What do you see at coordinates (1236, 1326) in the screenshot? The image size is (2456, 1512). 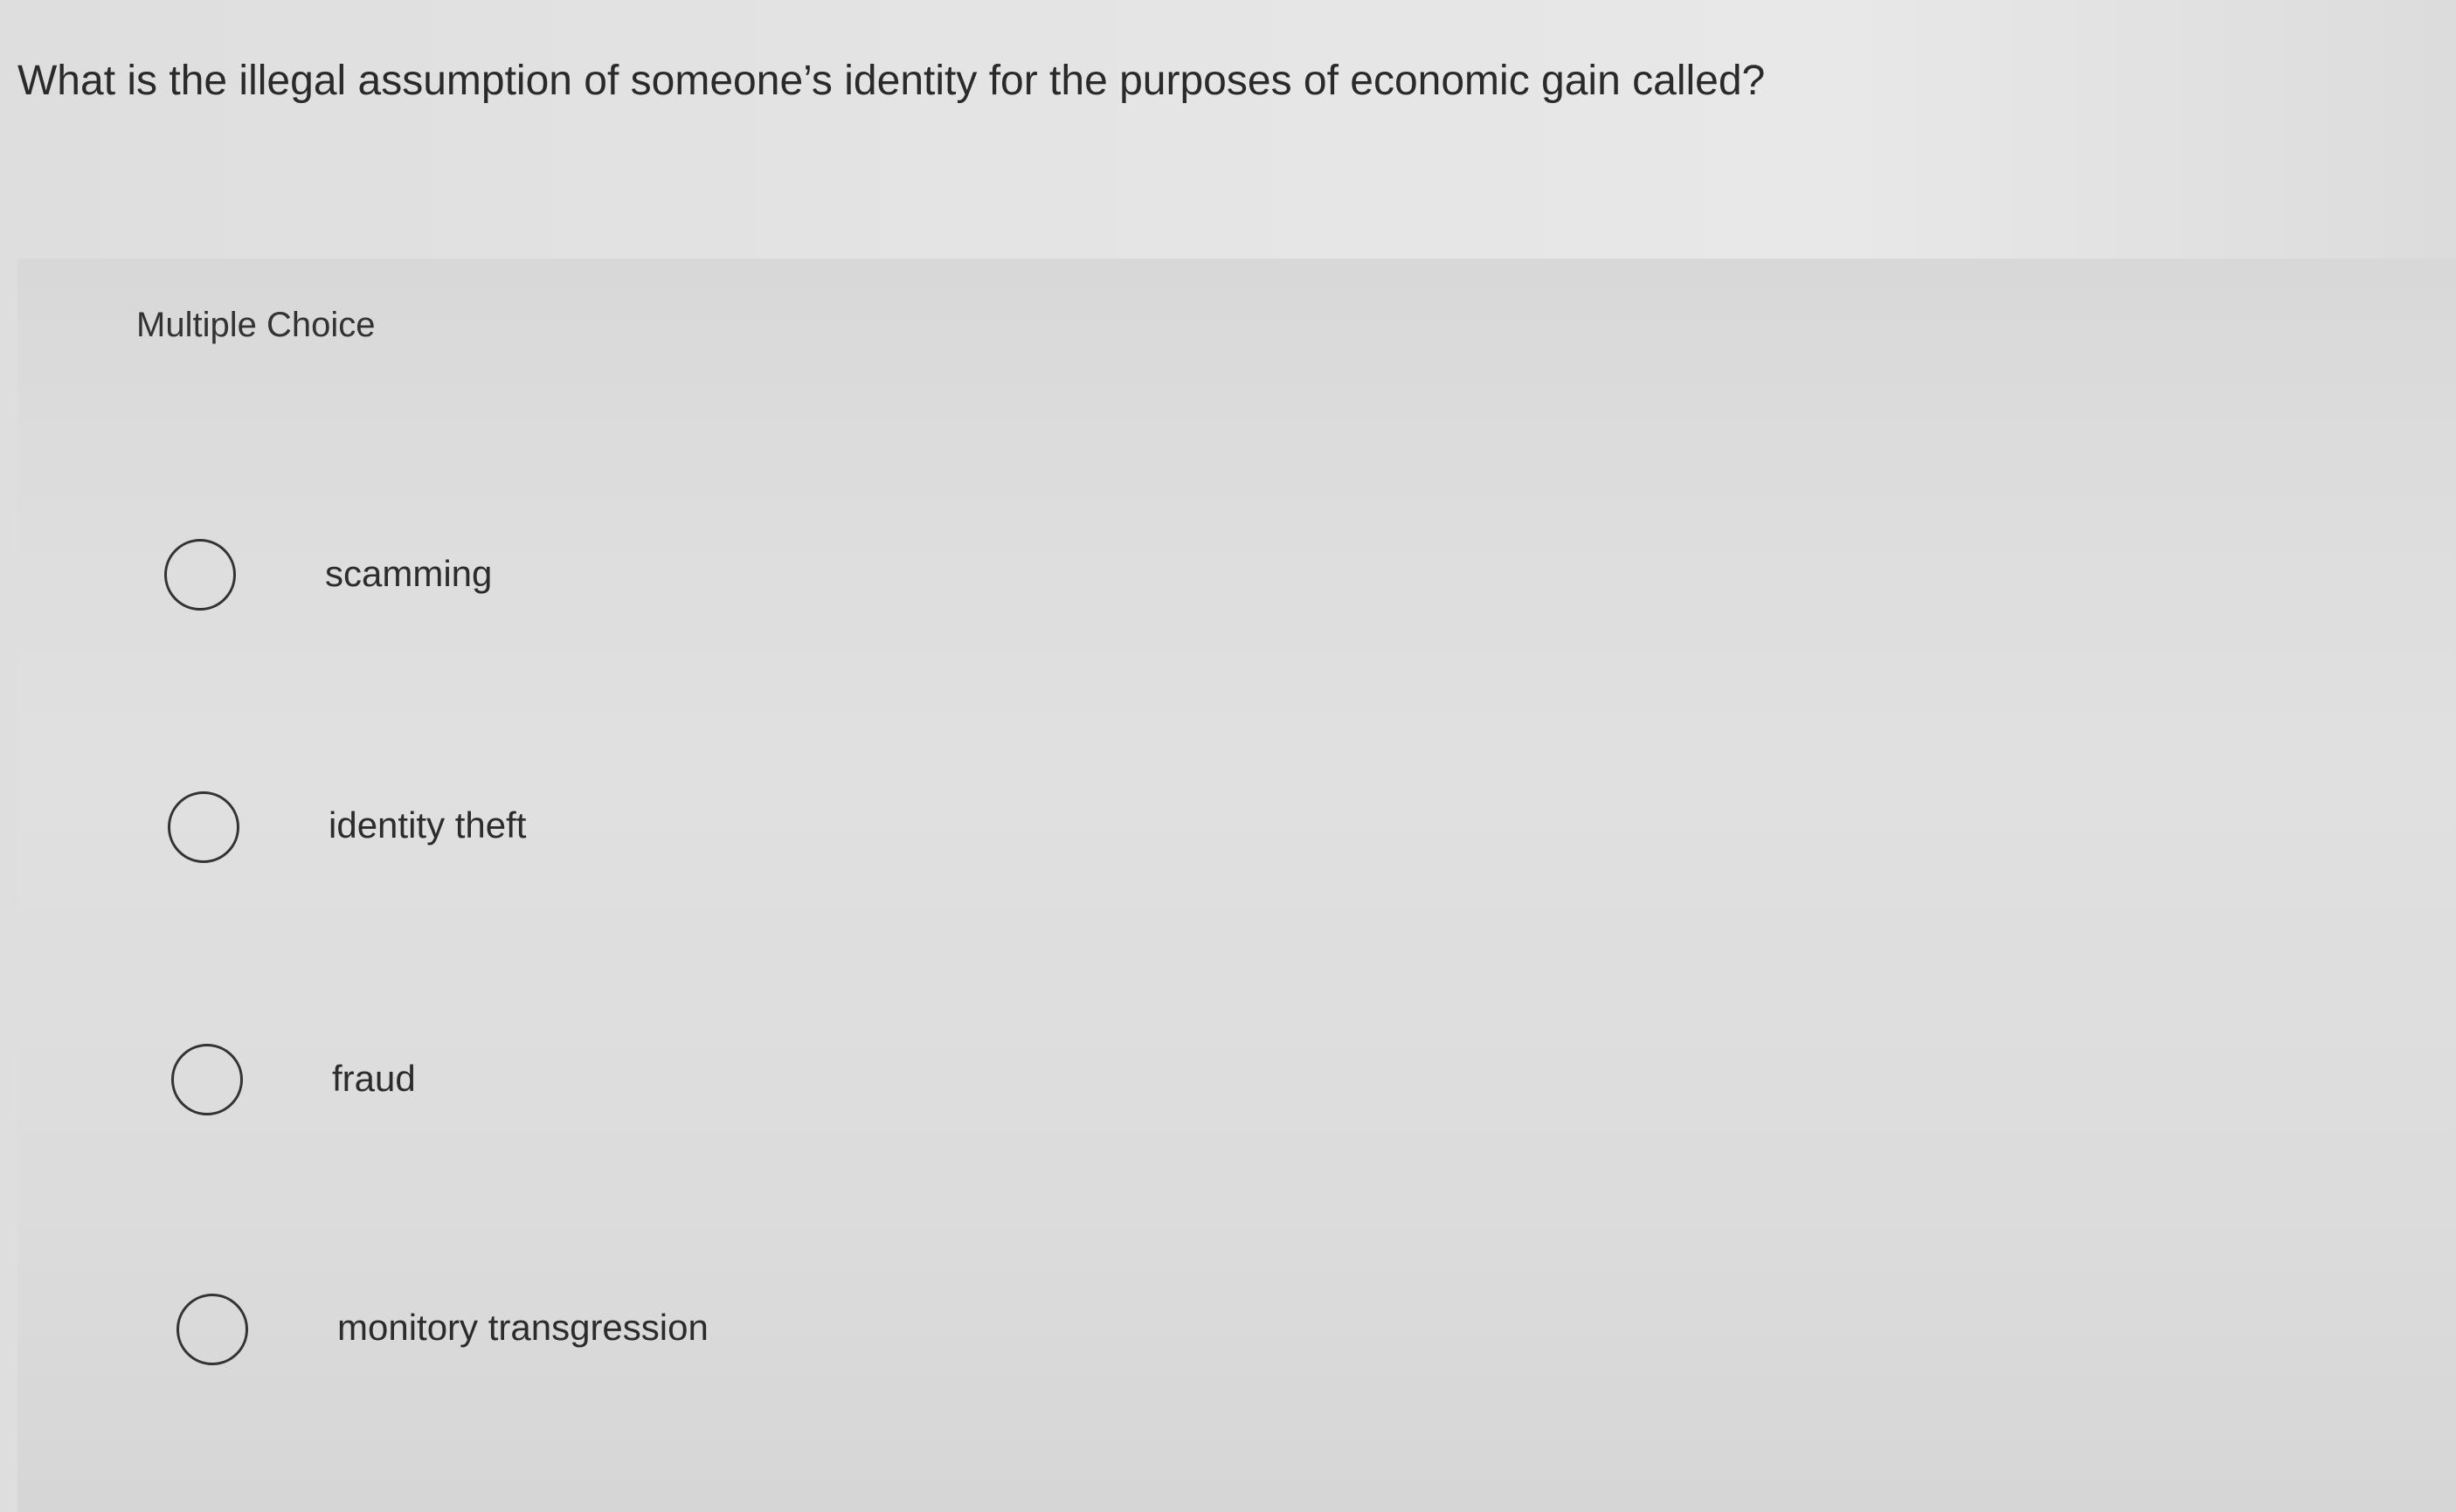 I see `answer-option-monitory-transgression: monitory transgression` at bounding box center [1236, 1326].